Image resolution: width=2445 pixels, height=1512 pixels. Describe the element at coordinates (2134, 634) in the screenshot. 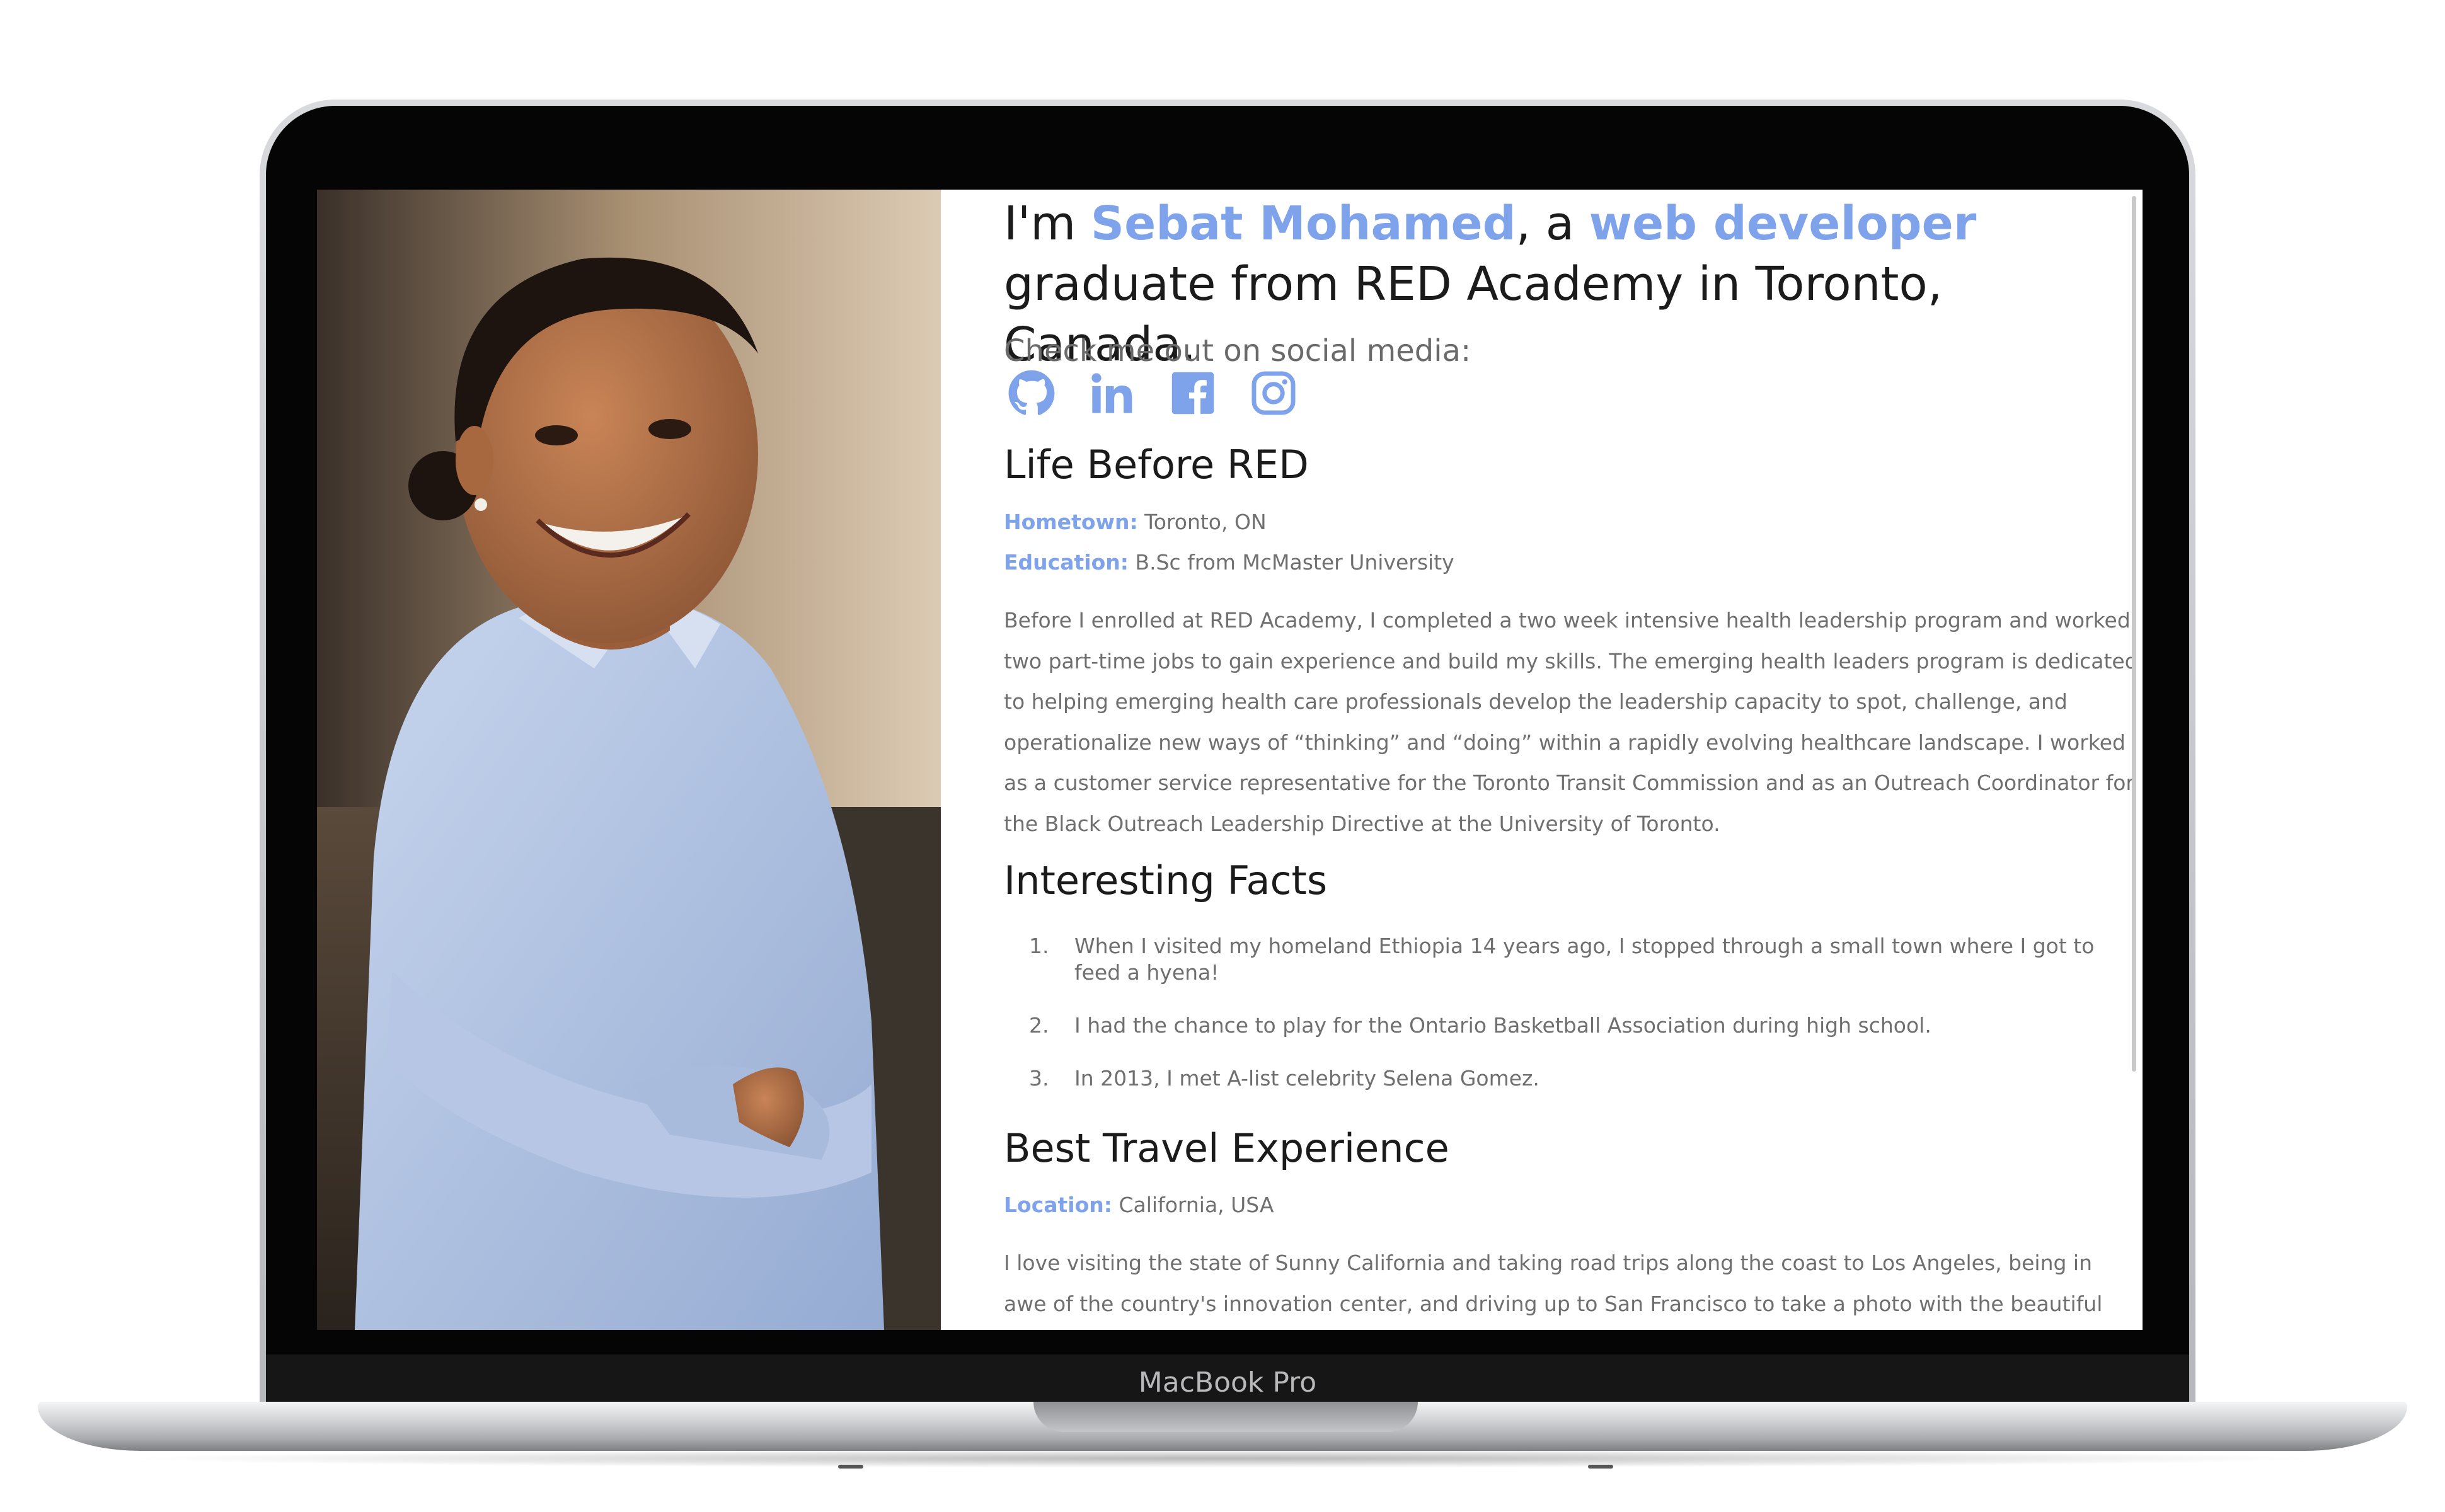

I see `scrollbar-thumb` at that location.